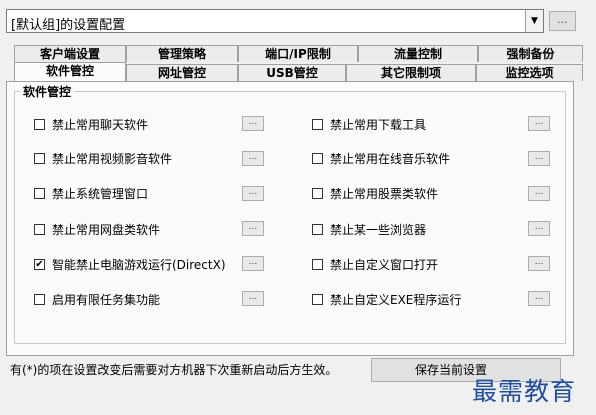 The image size is (596, 415). Describe the element at coordinates (384, 194) in the screenshot. I see `option-label: 禁止常用股票类软件` at that location.